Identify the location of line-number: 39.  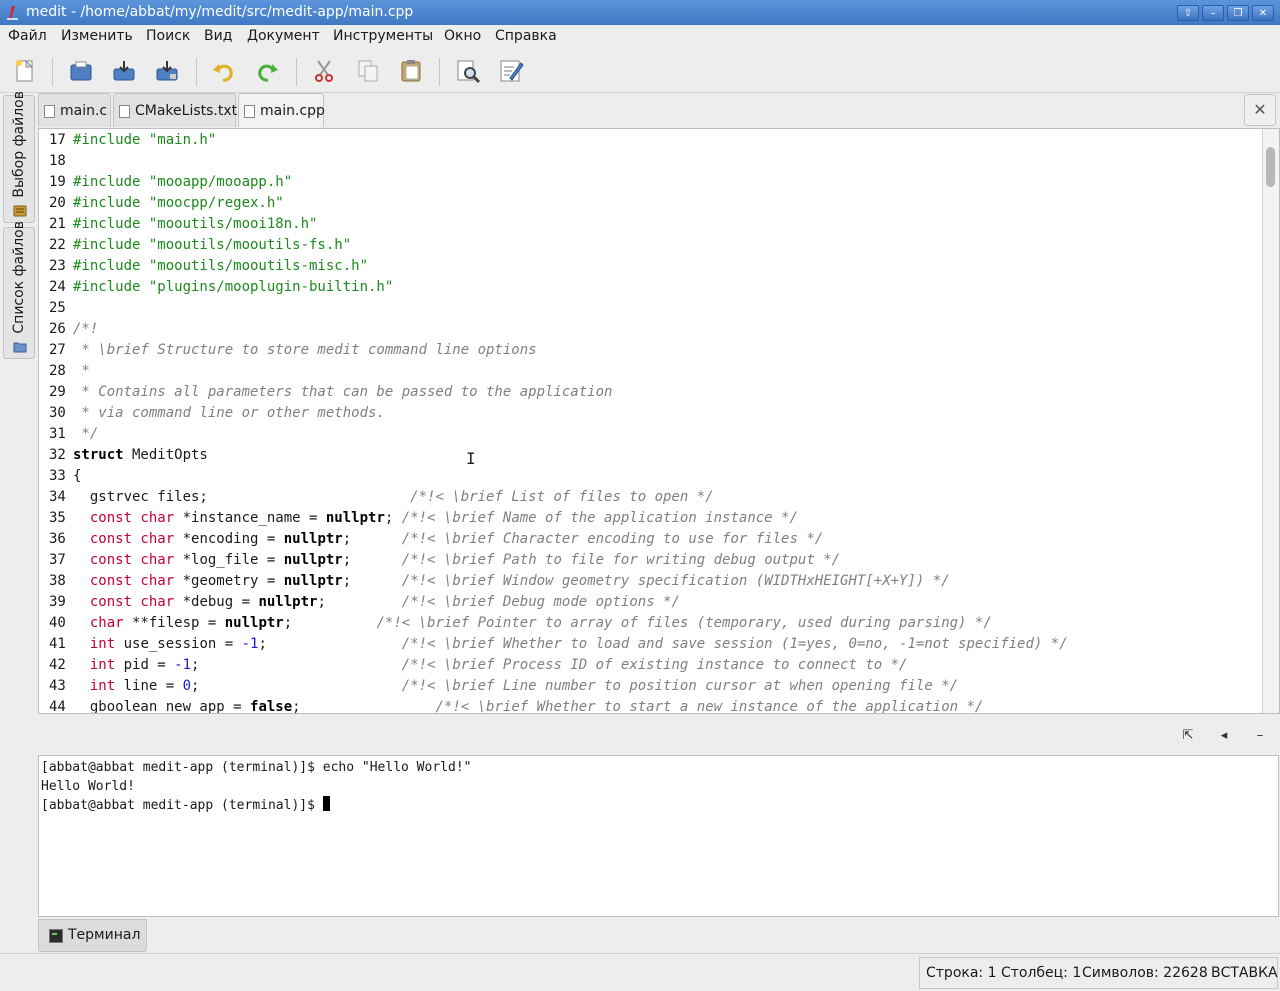
(57, 602).